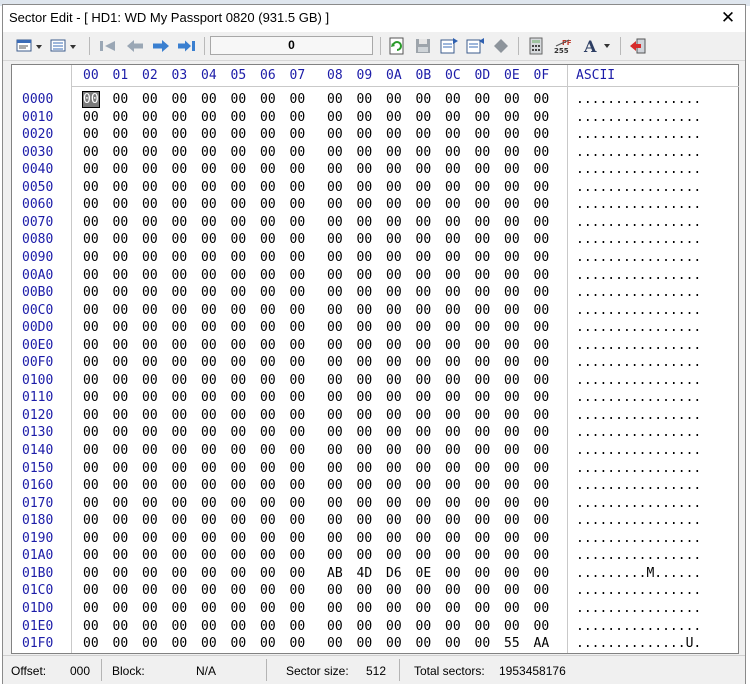 The height and width of the screenshot is (688, 750). Describe the element at coordinates (108, 46) in the screenshot. I see `first-sector-button` at that location.